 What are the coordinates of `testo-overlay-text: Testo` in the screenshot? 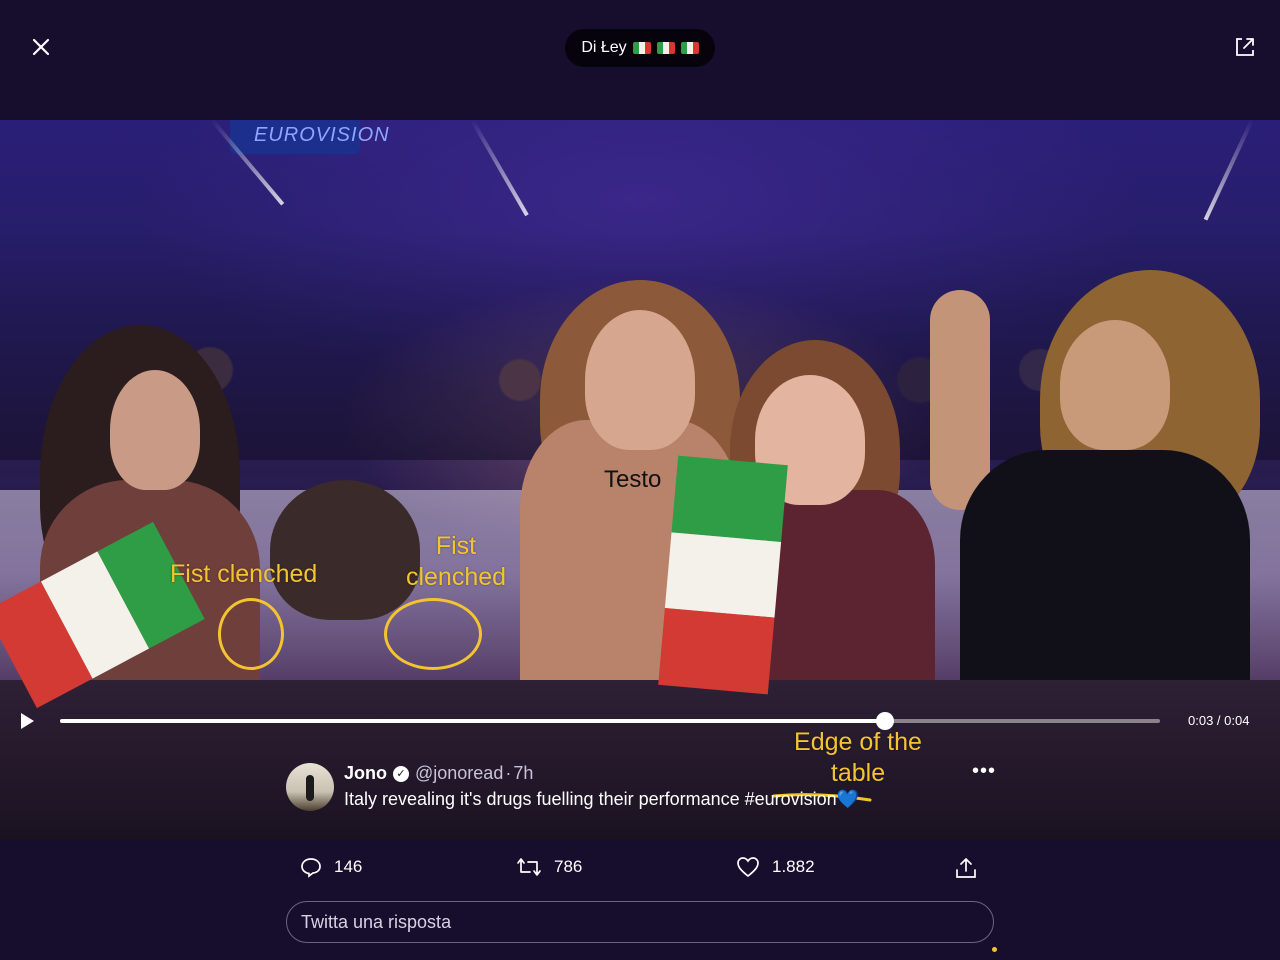 It's located at (633, 479).